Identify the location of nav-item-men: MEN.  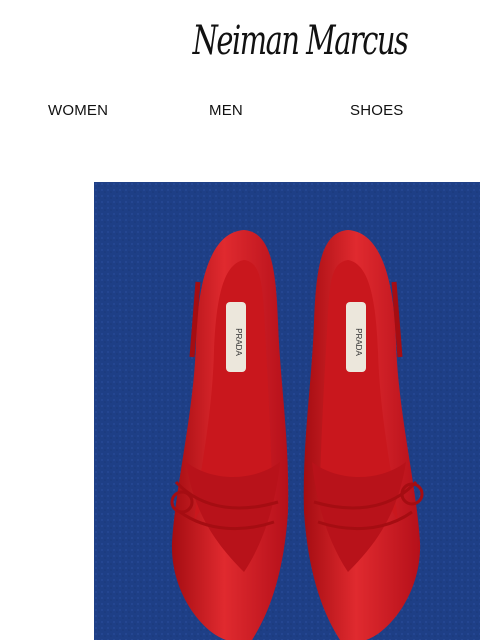
(226, 110).